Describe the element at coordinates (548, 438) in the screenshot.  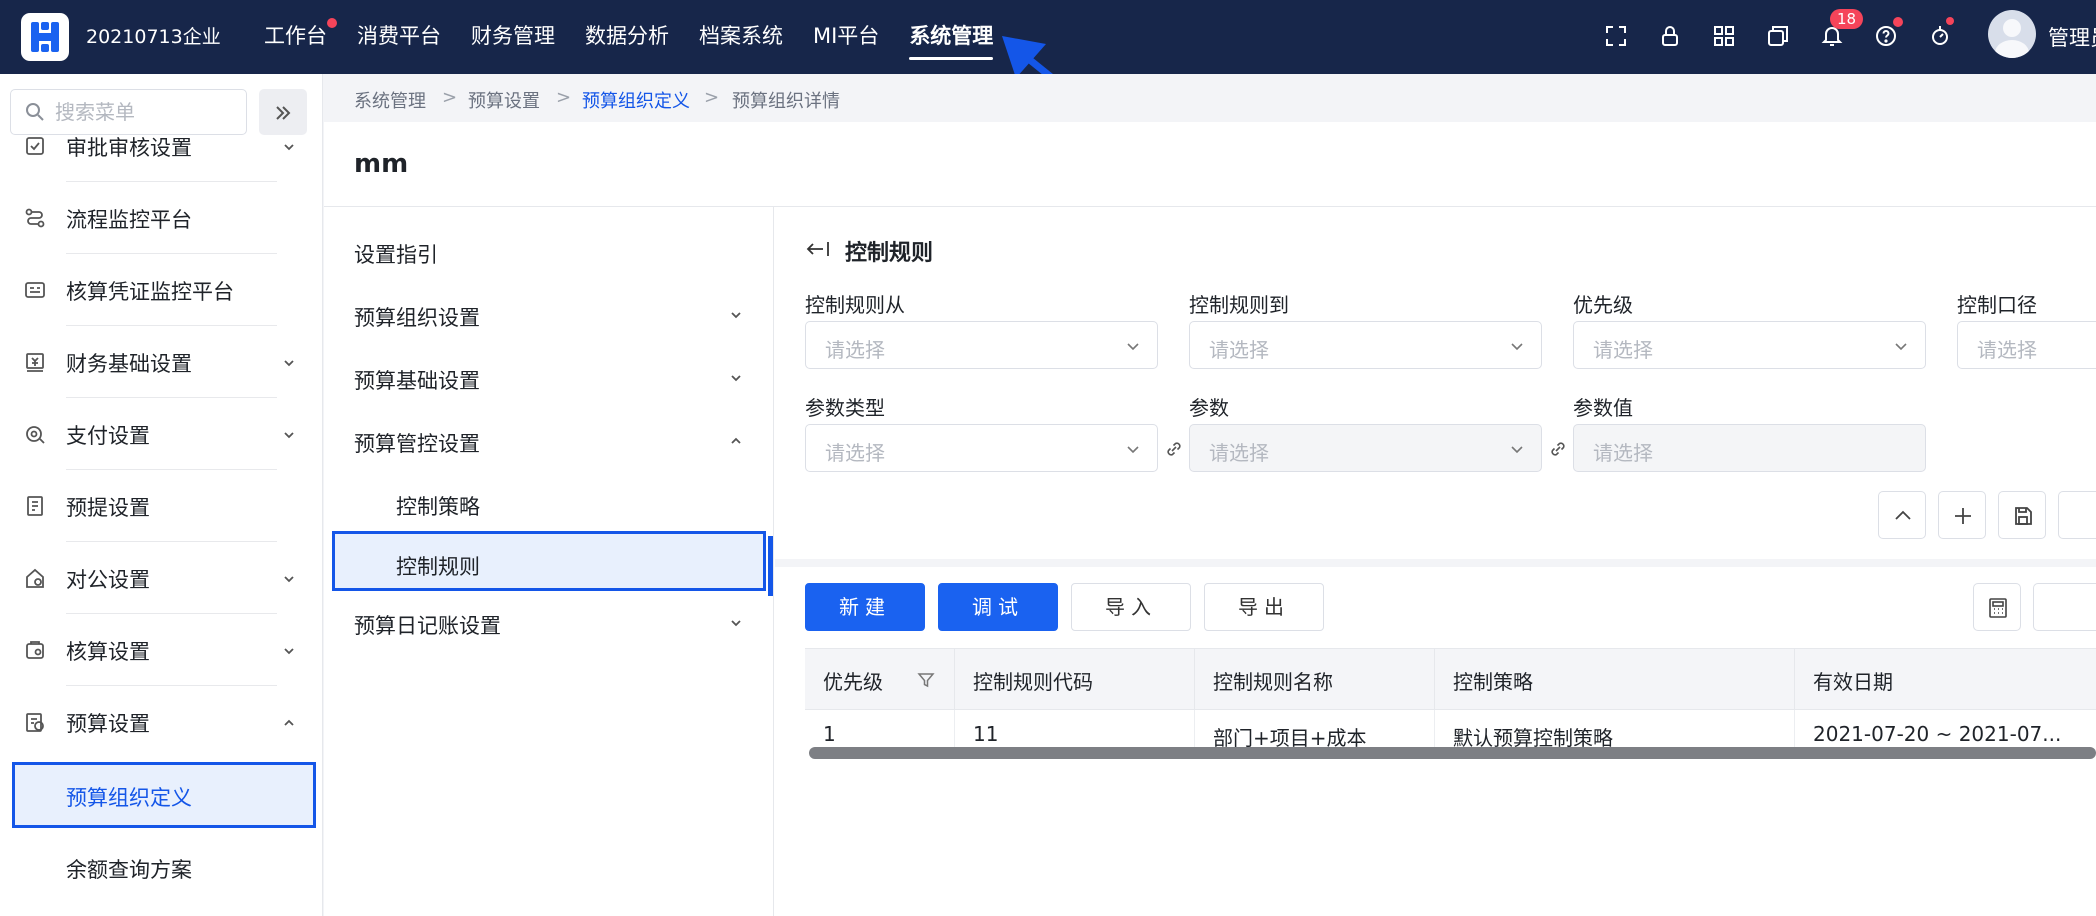
I see `settings-nav-control: 预算管控设置` at that location.